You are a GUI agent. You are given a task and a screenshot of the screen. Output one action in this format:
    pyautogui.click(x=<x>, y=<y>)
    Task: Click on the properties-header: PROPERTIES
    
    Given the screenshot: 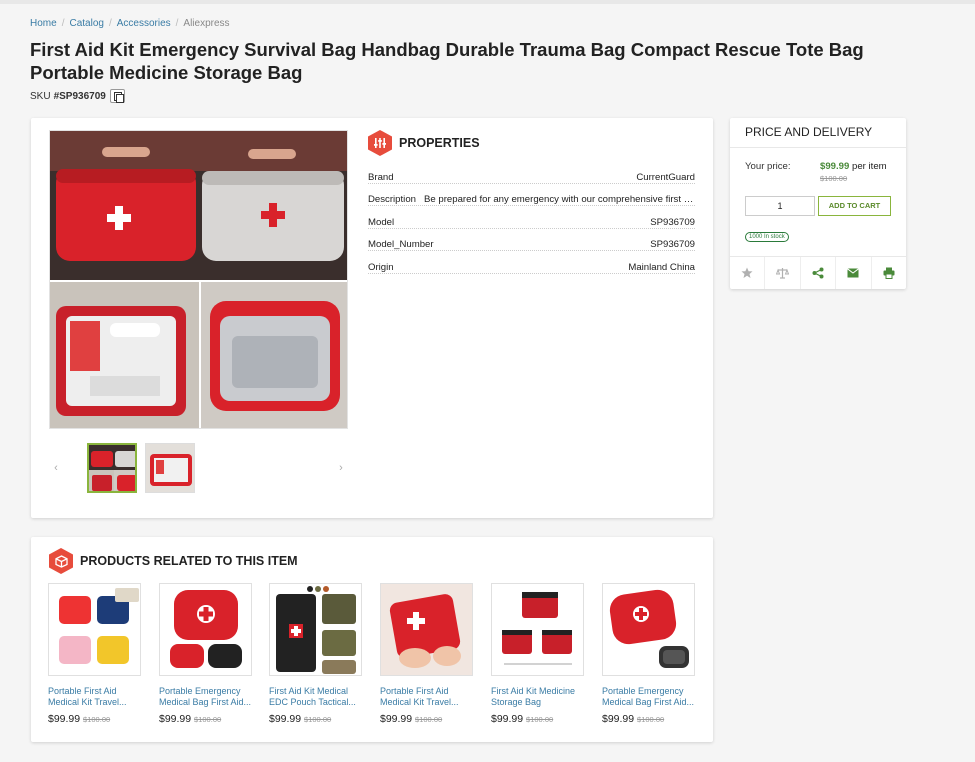 What is the action you would take?
    pyautogui.click(x=531, y=143)
    